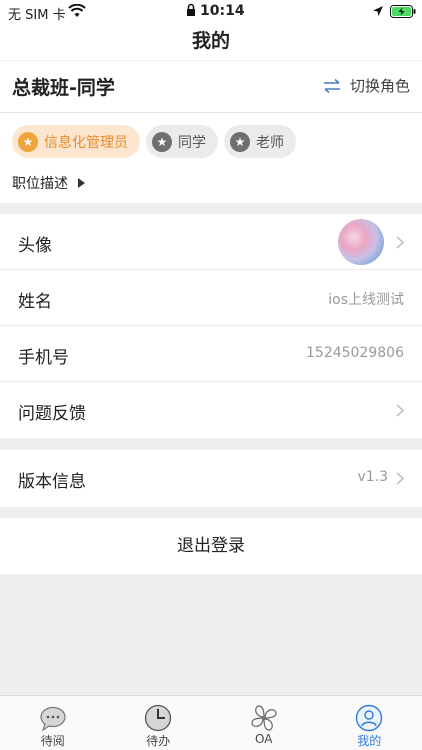  I want to click on version-row: 版本信息 v1.3, so click(211, 478).